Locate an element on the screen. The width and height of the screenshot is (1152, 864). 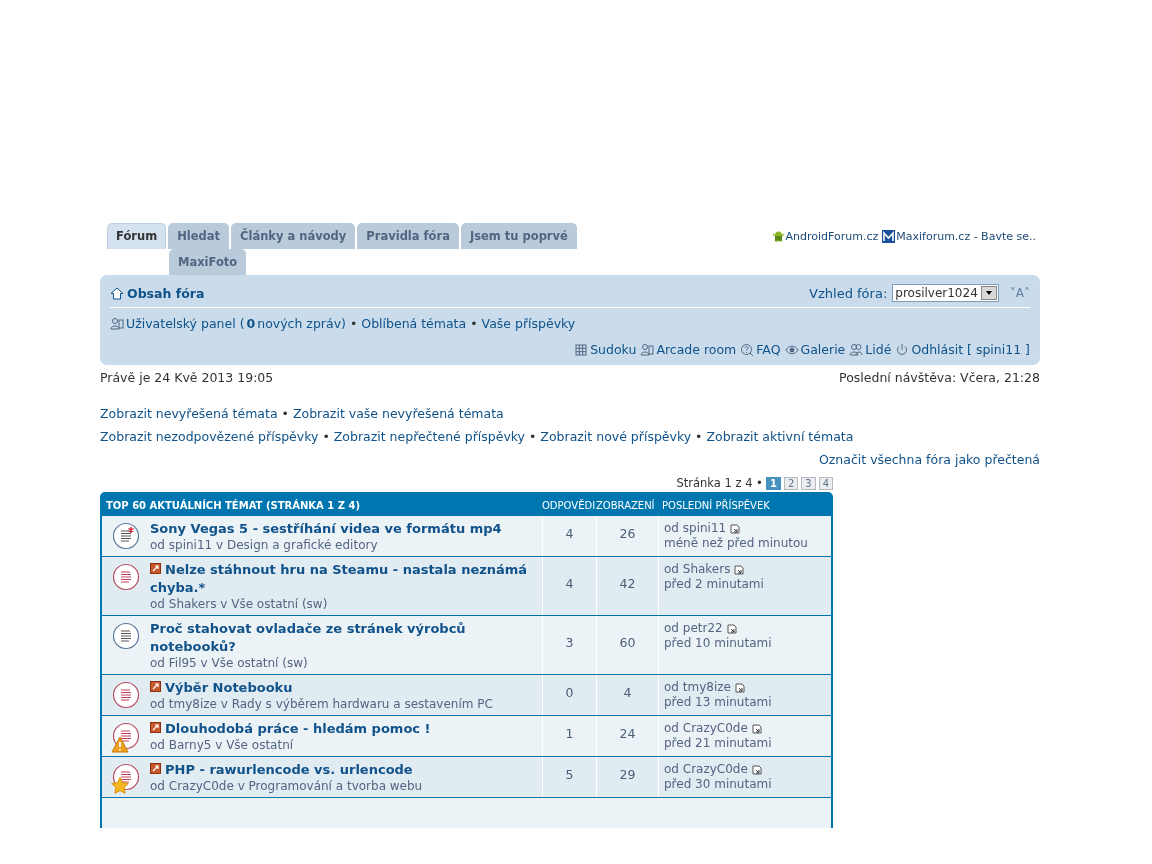
topic-title: Nelze stáhnout hru na Steamu - nastala neznámá chyba.* is located at coordinates (346, 579).